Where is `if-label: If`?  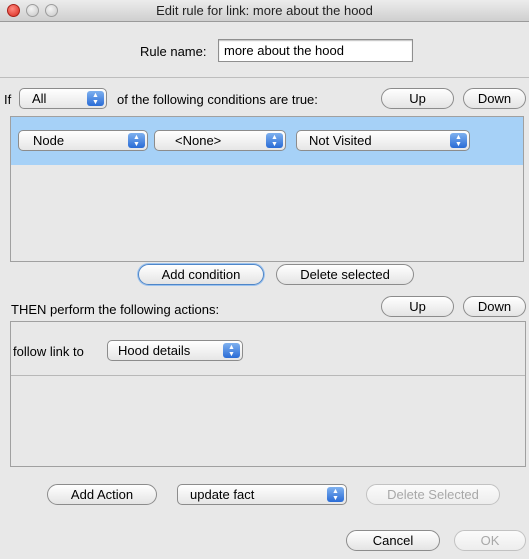 if-label: If is located at coordinates (8, 99).